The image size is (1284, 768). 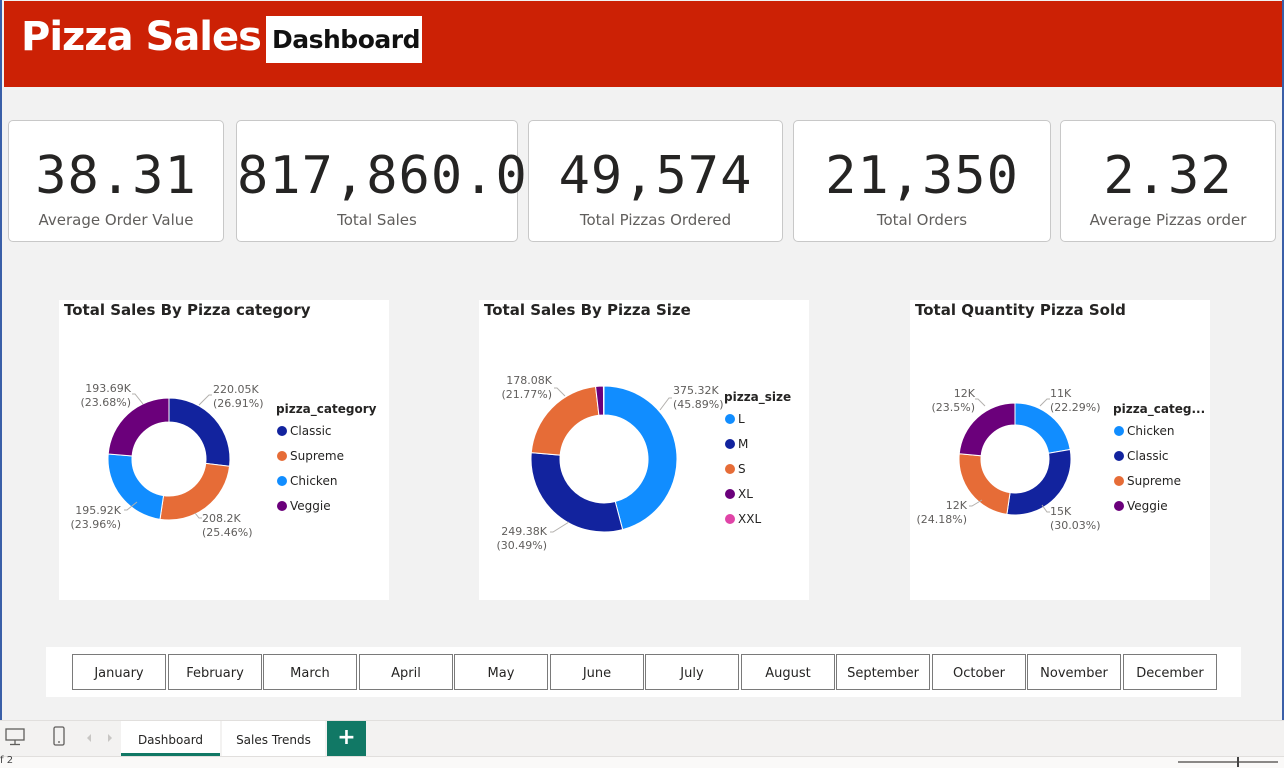 I want to click on page-indicator: f 2, so click(x=7, y=760).